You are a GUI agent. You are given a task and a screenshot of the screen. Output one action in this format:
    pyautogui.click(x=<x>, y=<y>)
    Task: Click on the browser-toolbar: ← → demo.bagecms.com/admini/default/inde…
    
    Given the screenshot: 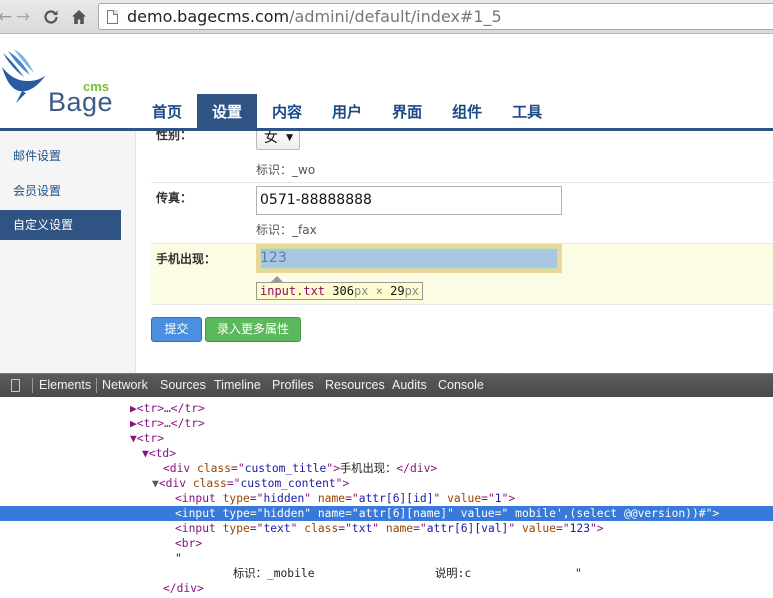 What is the action you would take?
    pyautogui.click(x=386, y=17)
    